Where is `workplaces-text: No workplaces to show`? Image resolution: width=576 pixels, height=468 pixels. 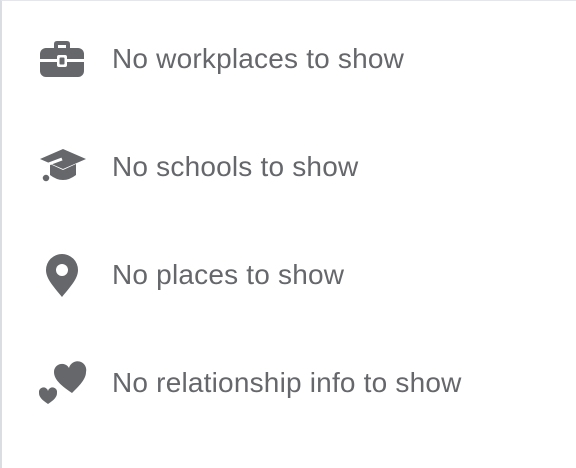 workplaces-text: No workplaces to show is located at coordinates (258, 58).